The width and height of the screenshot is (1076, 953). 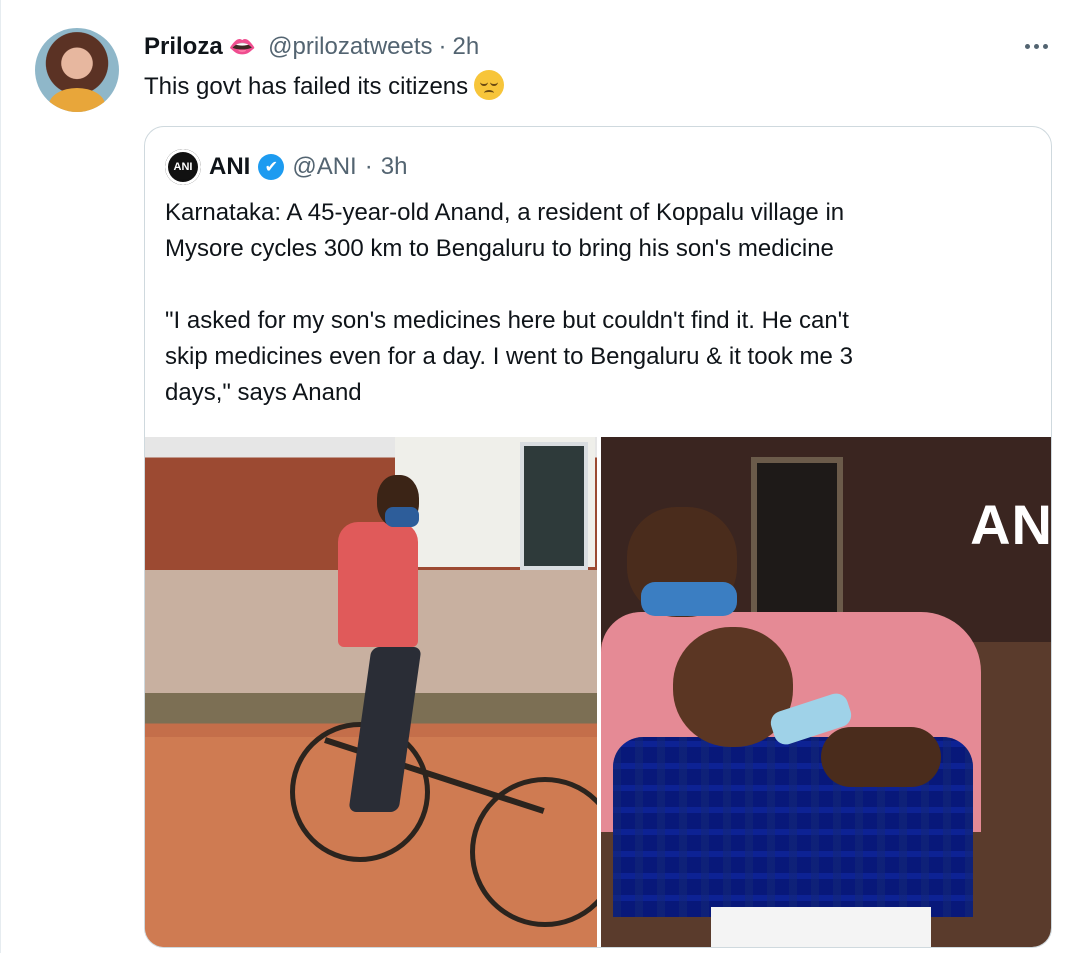 I want to click on photo-father-hands, so click(x=881, y=757).